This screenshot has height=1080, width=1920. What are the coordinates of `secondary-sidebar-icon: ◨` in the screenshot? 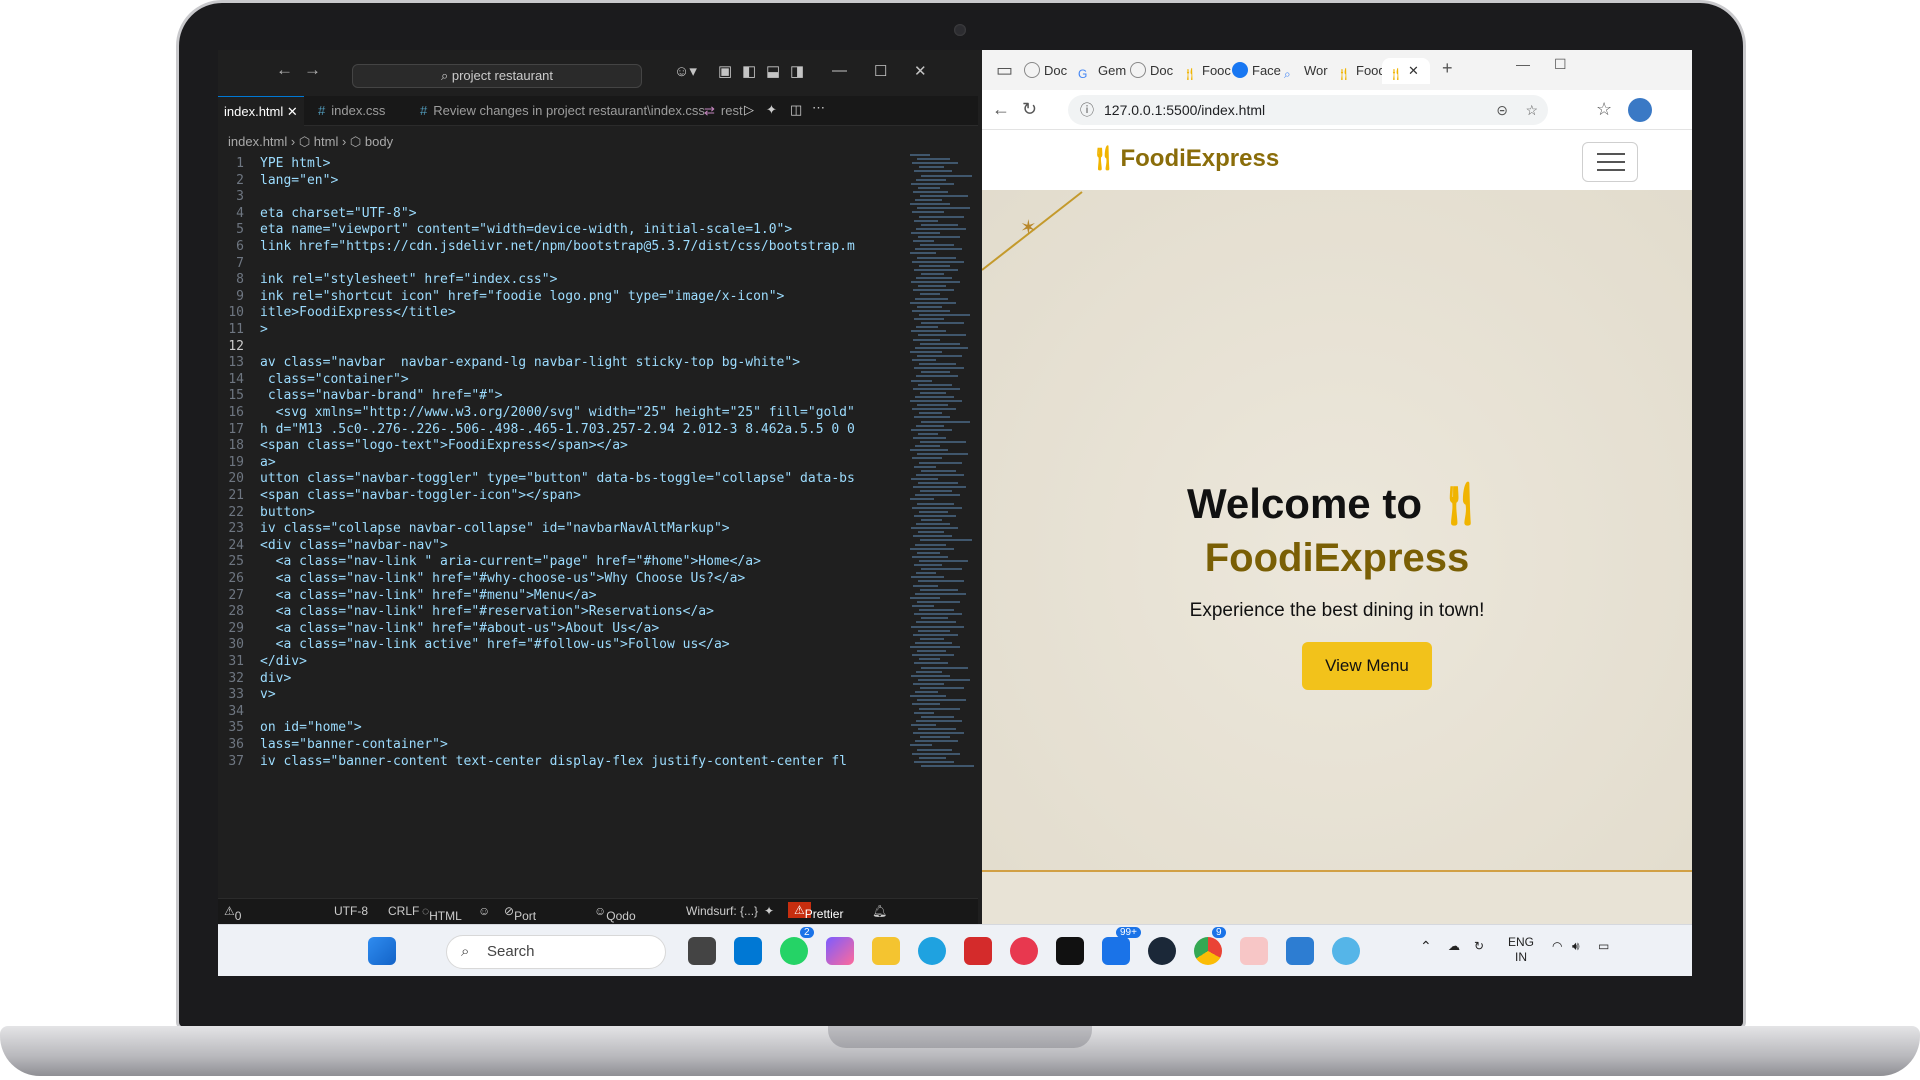 It's located at (797, 71).